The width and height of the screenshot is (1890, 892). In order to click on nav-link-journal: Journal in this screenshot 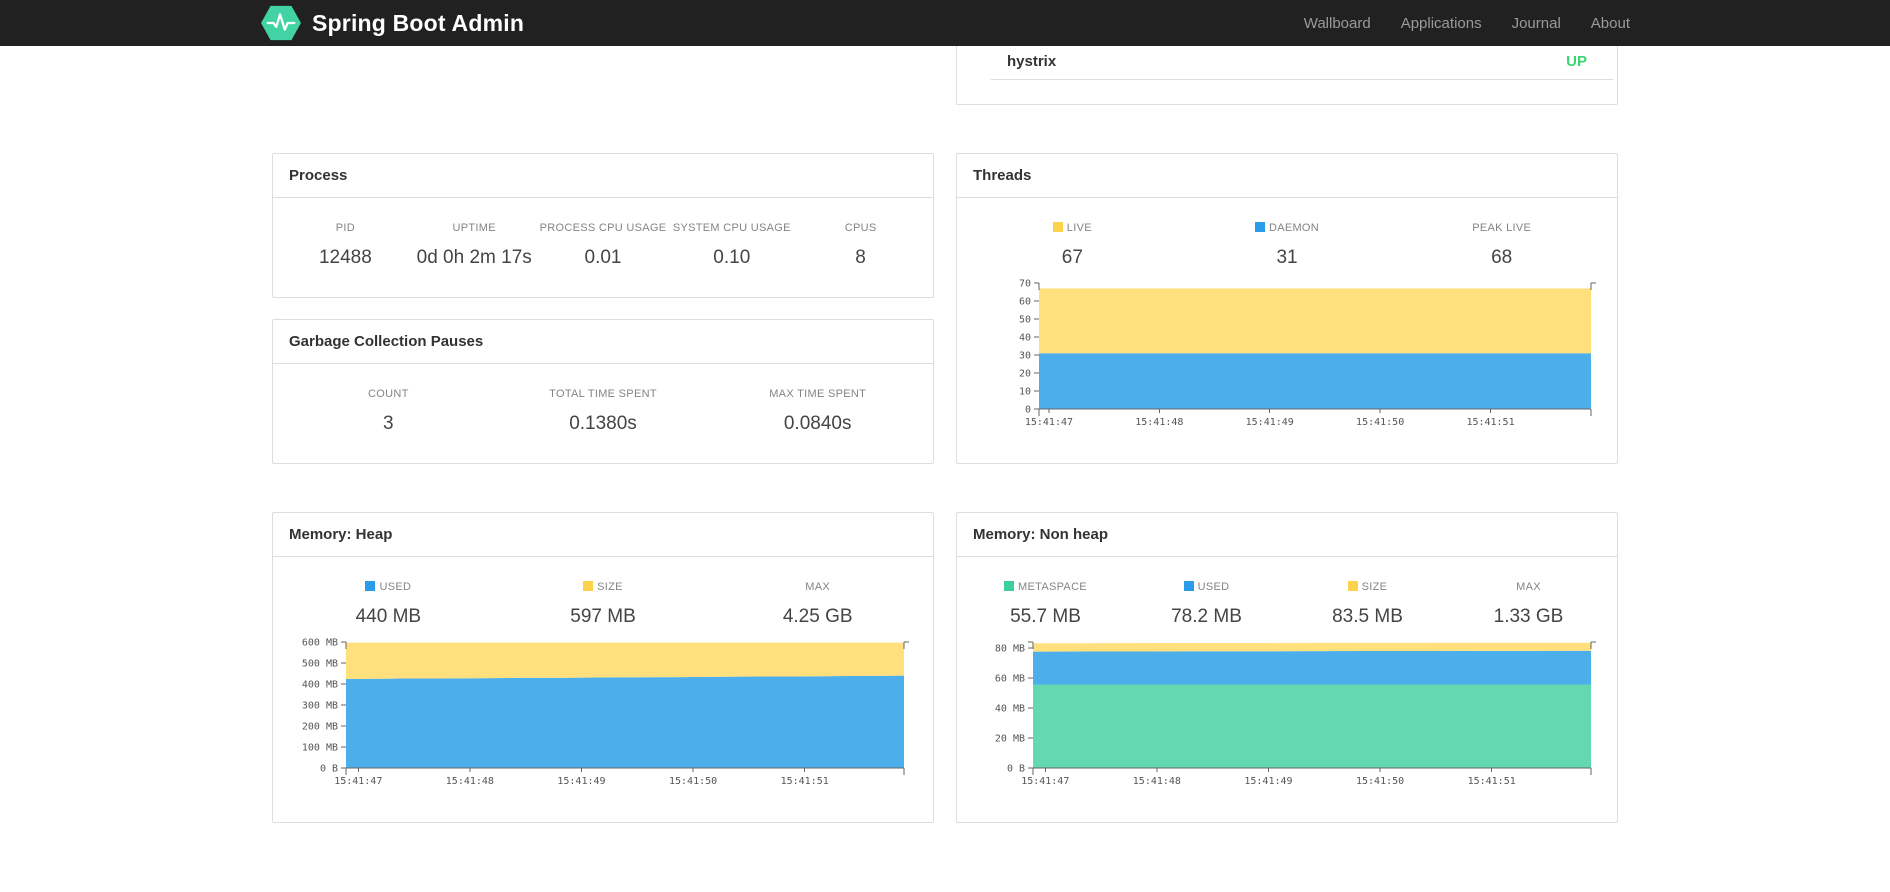, I will do `click(1536, 23)`.